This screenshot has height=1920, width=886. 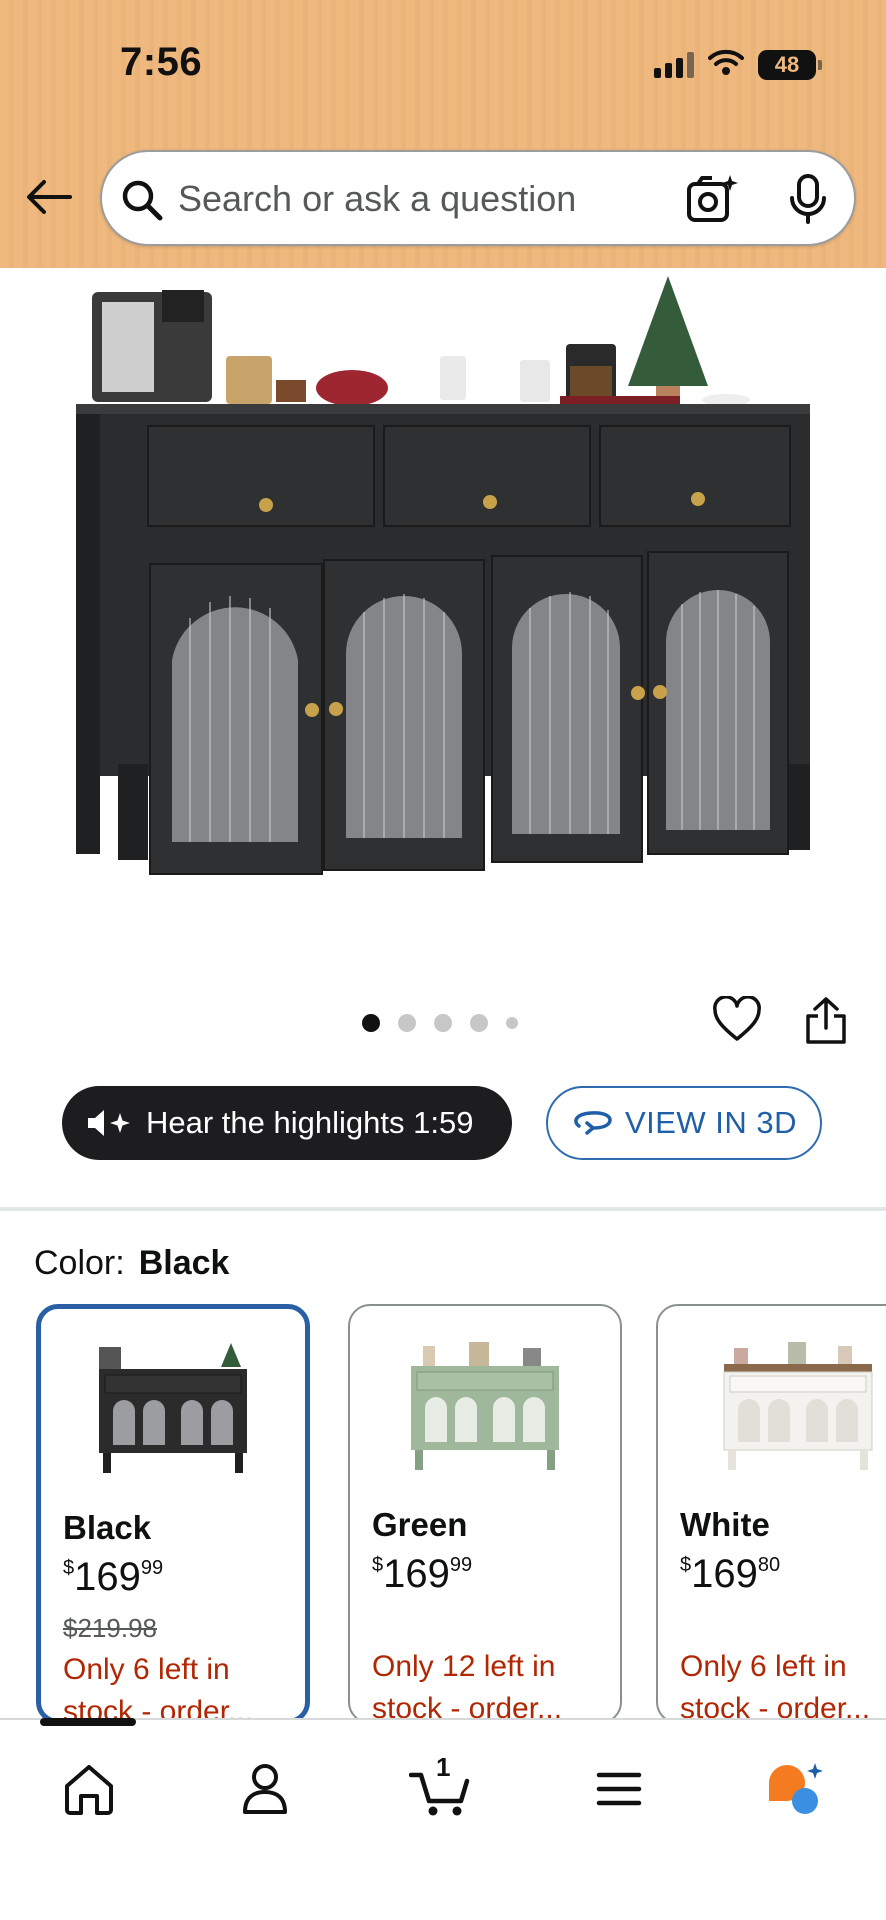 I want to click on view-in-3d-button: VIEW IN 3D, so click(x=684, y=1123).